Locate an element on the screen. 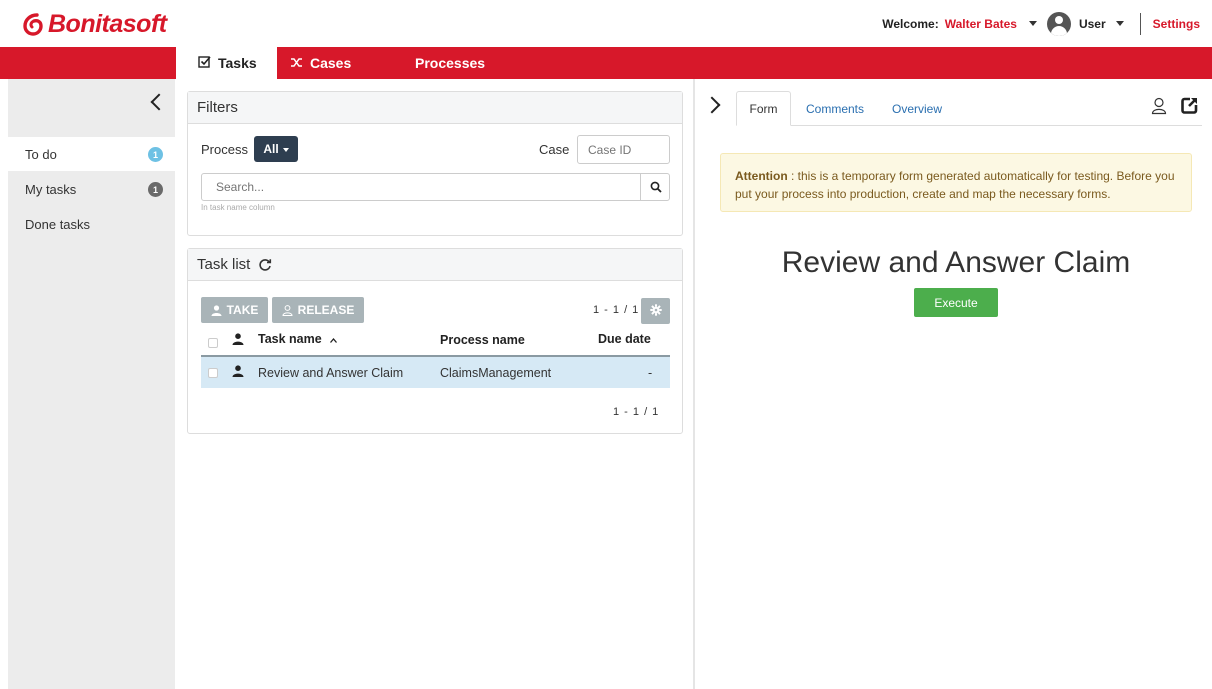 The height and width of the screenshot is (689, 1212). case-id-input is located at coordinates (623, 149).